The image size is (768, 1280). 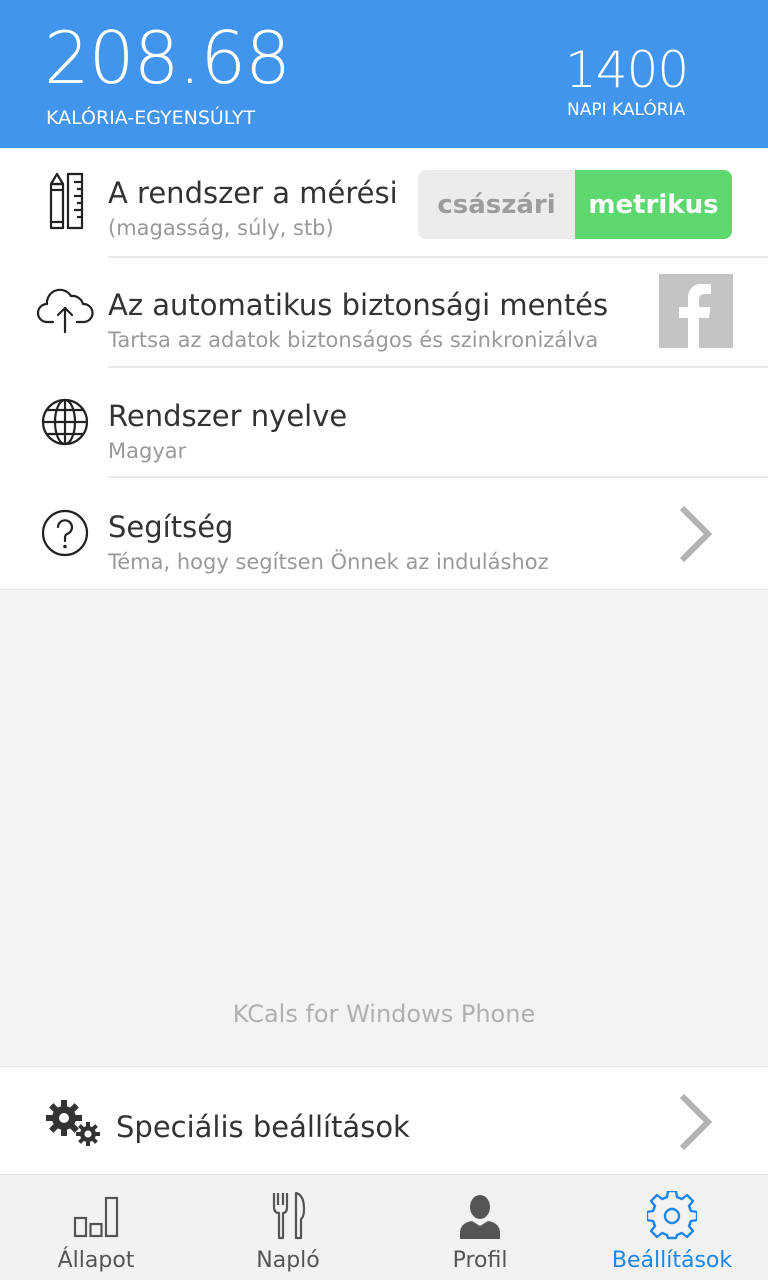 What do you see at coordinates (167, 58) in the screenshot?
I see `calorie-balance-value: 208.68` at bounding box center [167, 58].